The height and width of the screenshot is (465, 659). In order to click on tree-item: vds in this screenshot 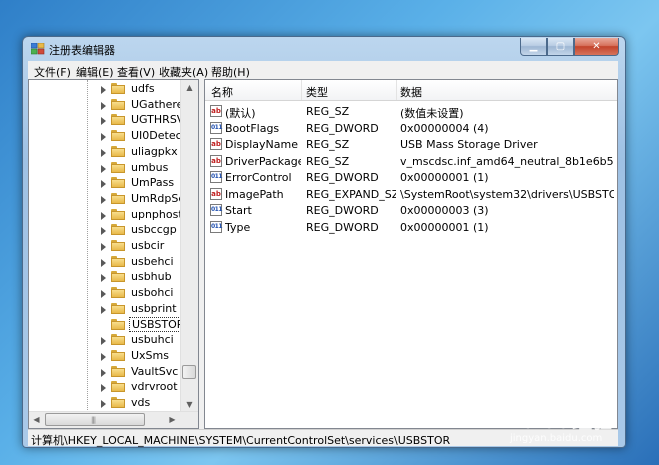, I will do `click(105, 403)`.